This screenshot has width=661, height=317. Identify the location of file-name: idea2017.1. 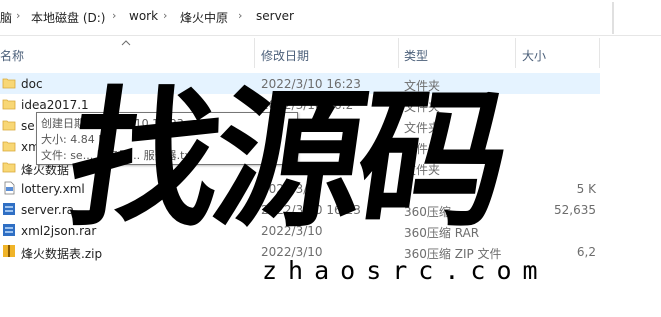
(55, 105).